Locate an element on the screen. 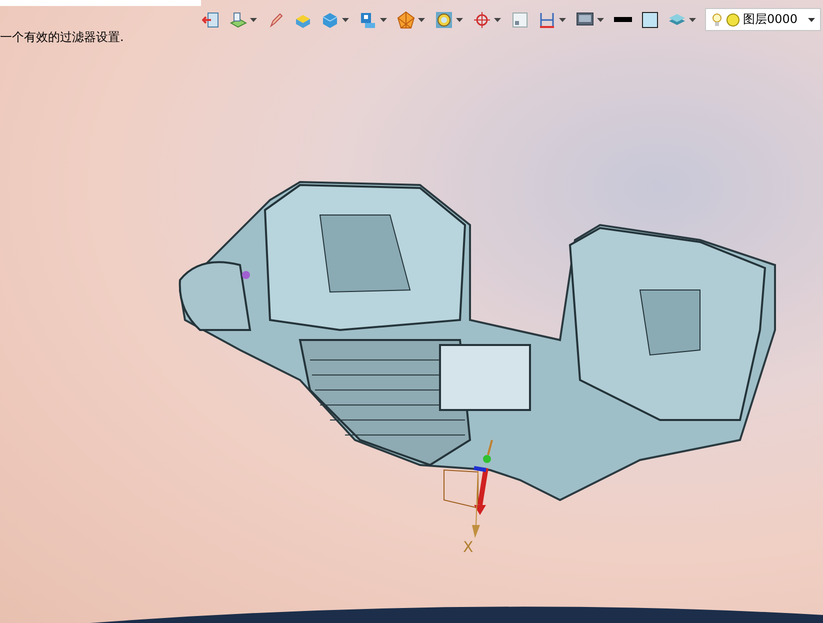  polygon-icon is located at coordinates (406, 19).